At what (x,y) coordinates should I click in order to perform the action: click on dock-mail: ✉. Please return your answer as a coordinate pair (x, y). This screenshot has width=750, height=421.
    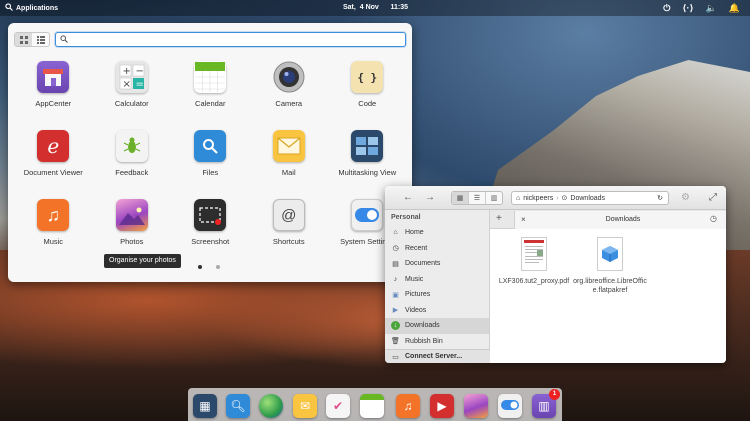
    Looking at the image, I should click on (305, 406).